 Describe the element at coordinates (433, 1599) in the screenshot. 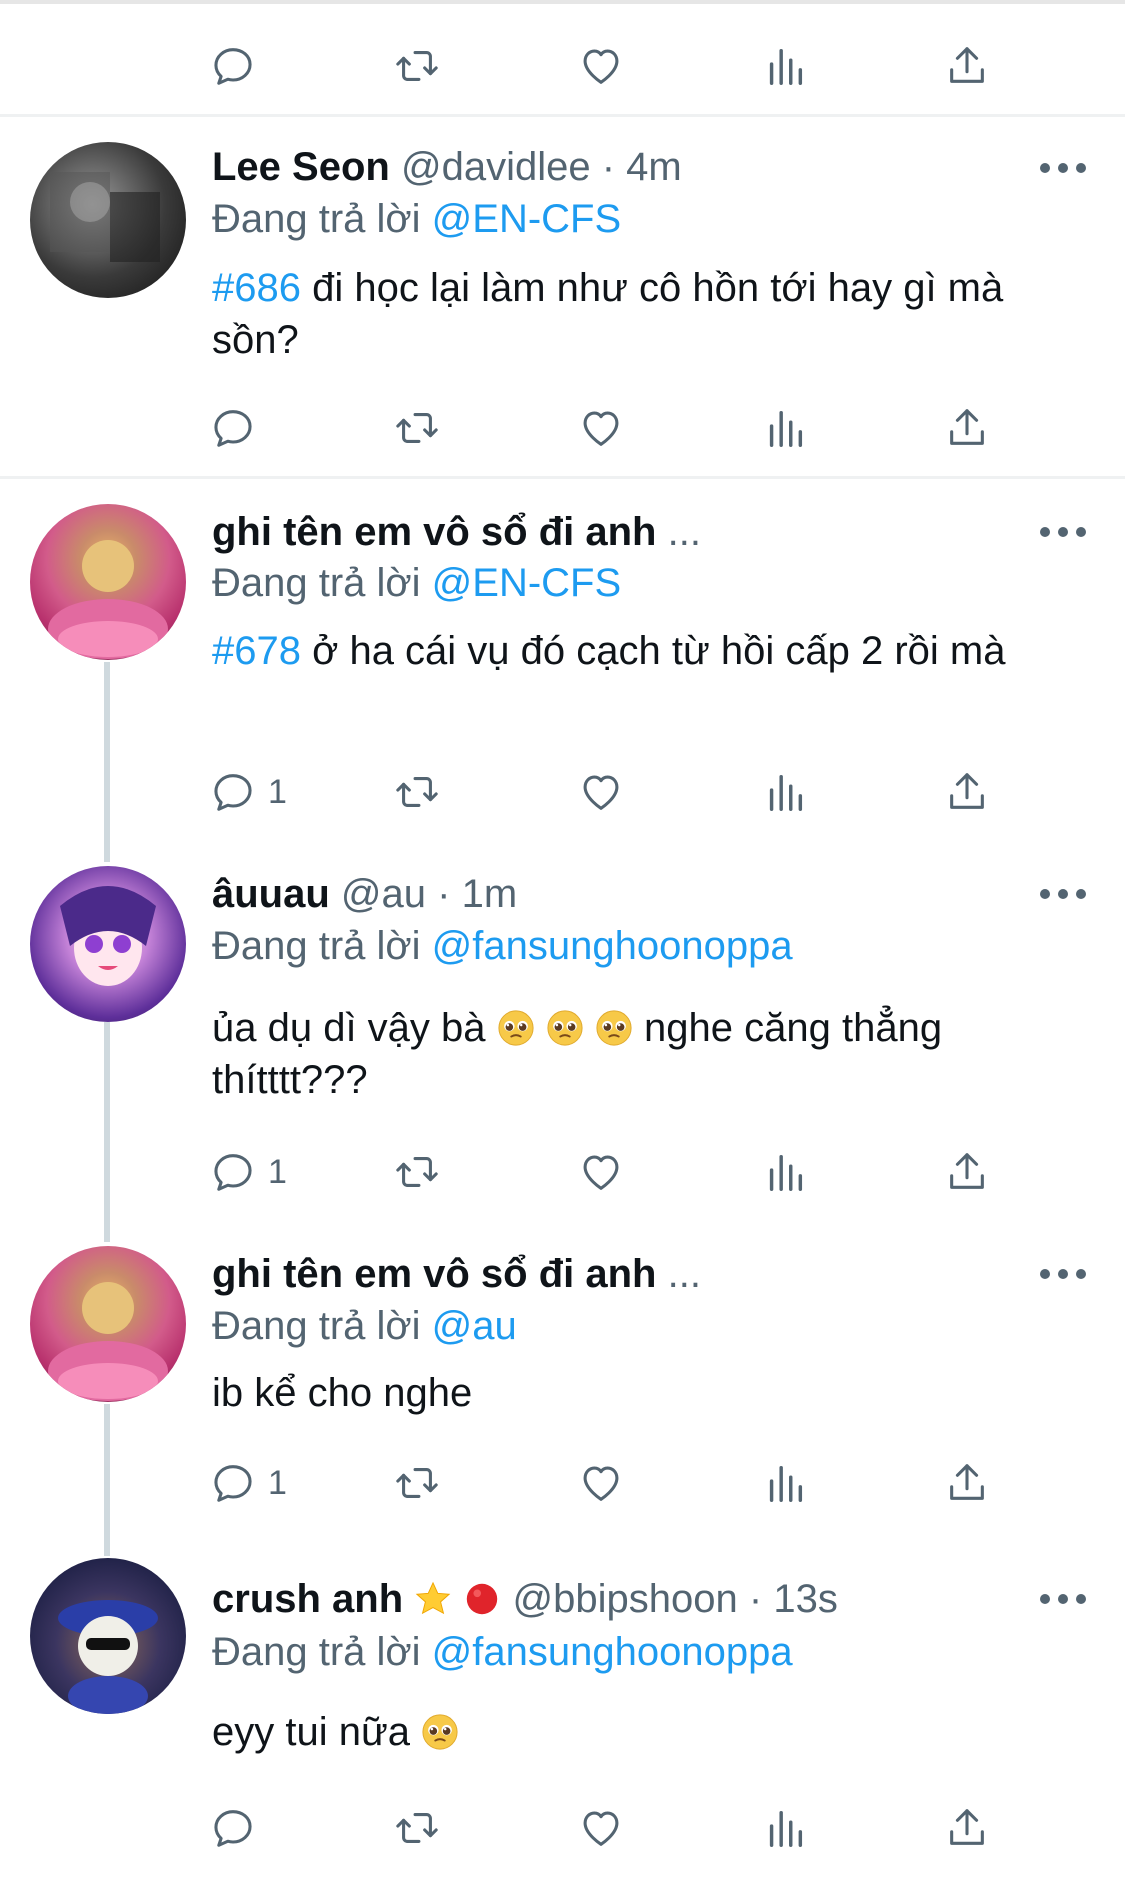

I see `star-emoji` at that location.